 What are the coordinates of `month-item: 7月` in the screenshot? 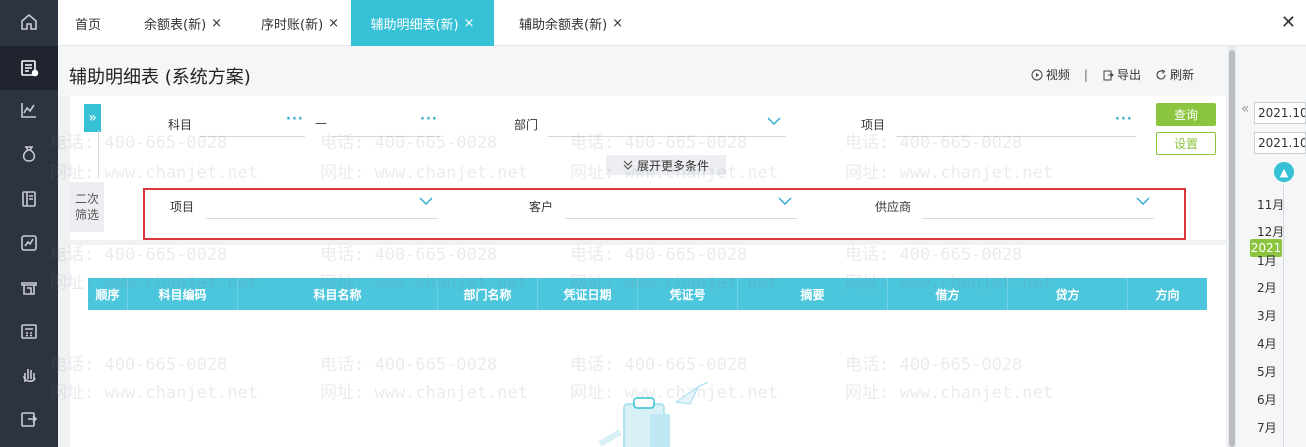 It's located at (1267, 427).